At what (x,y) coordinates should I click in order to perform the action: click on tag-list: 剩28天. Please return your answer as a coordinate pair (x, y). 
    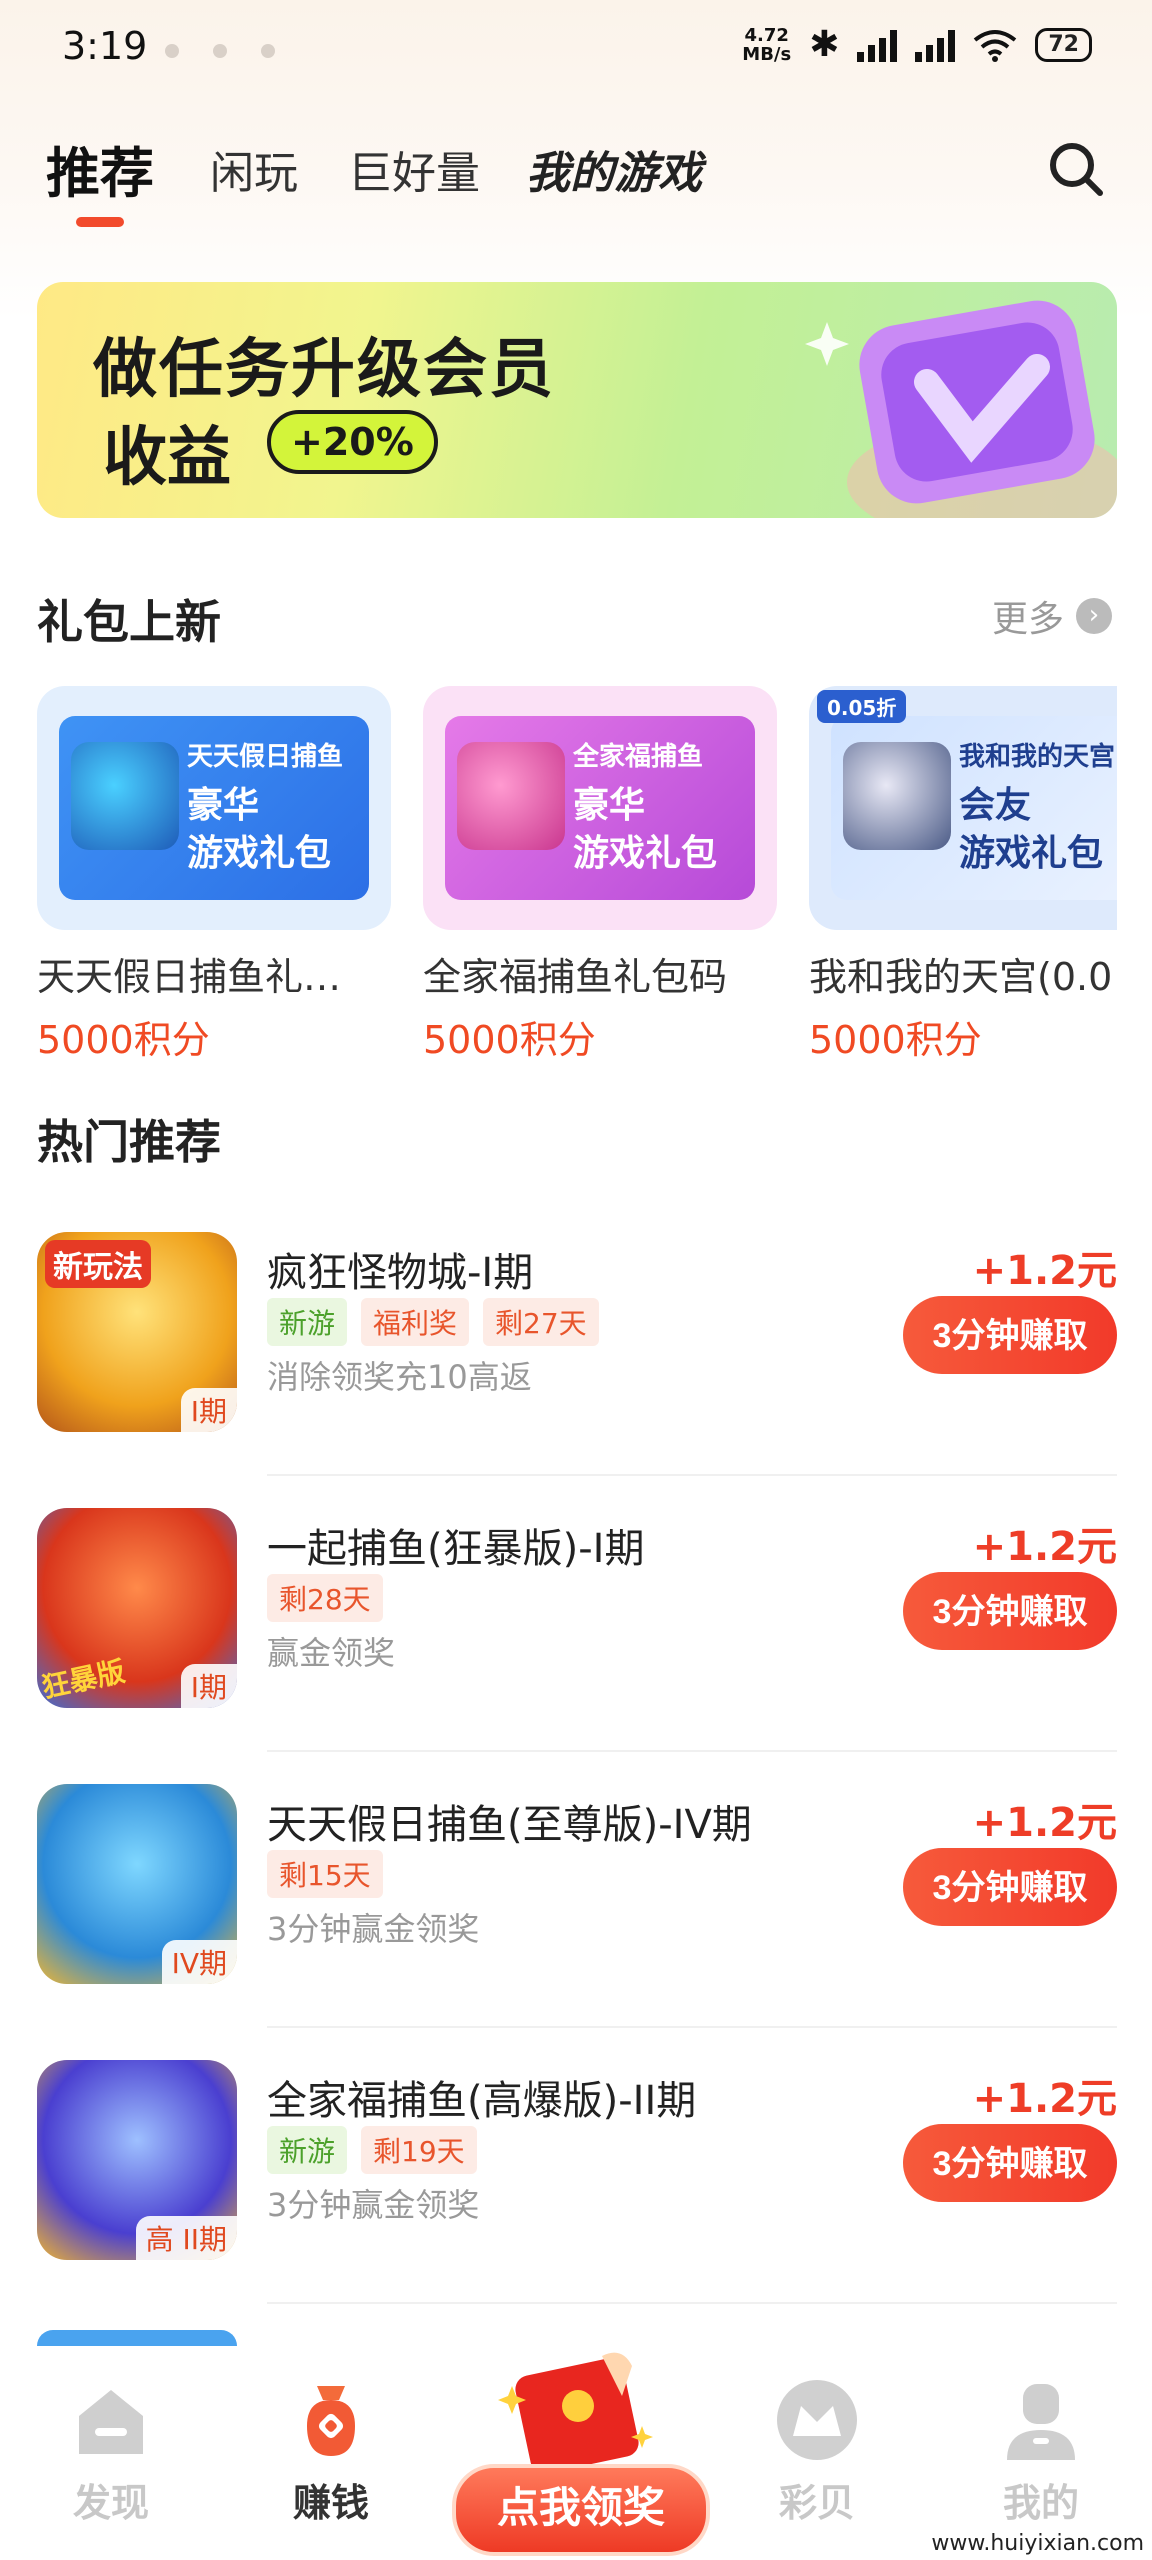
    Looking at the image, I should click on (325, 1598).